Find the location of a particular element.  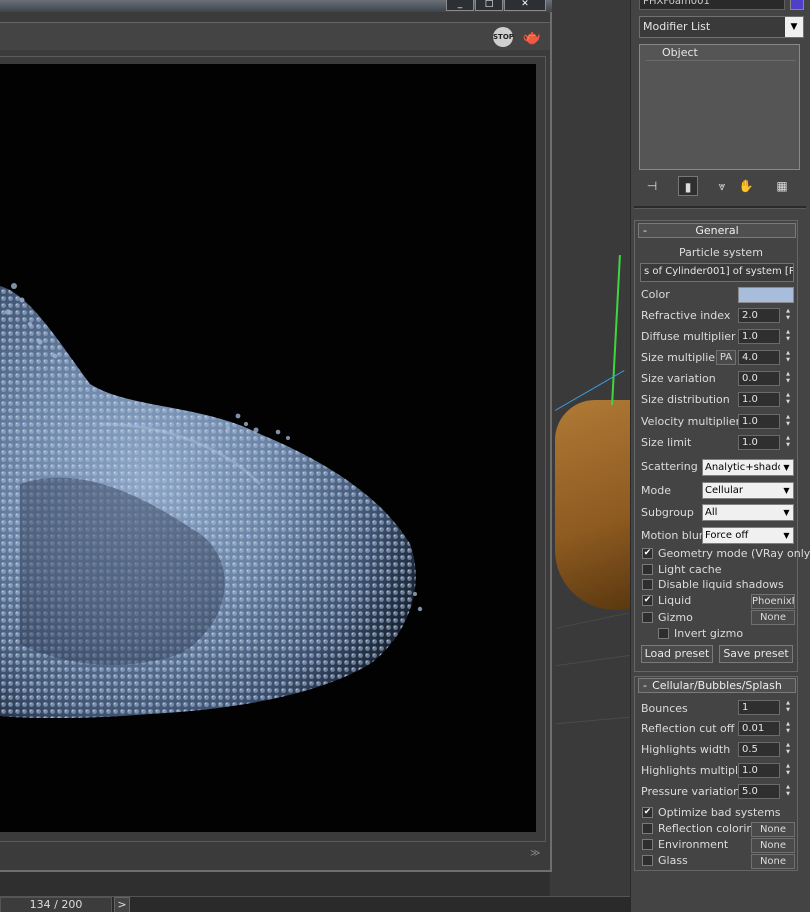

gizmo-checkbox is located at coordinates (647, 617).